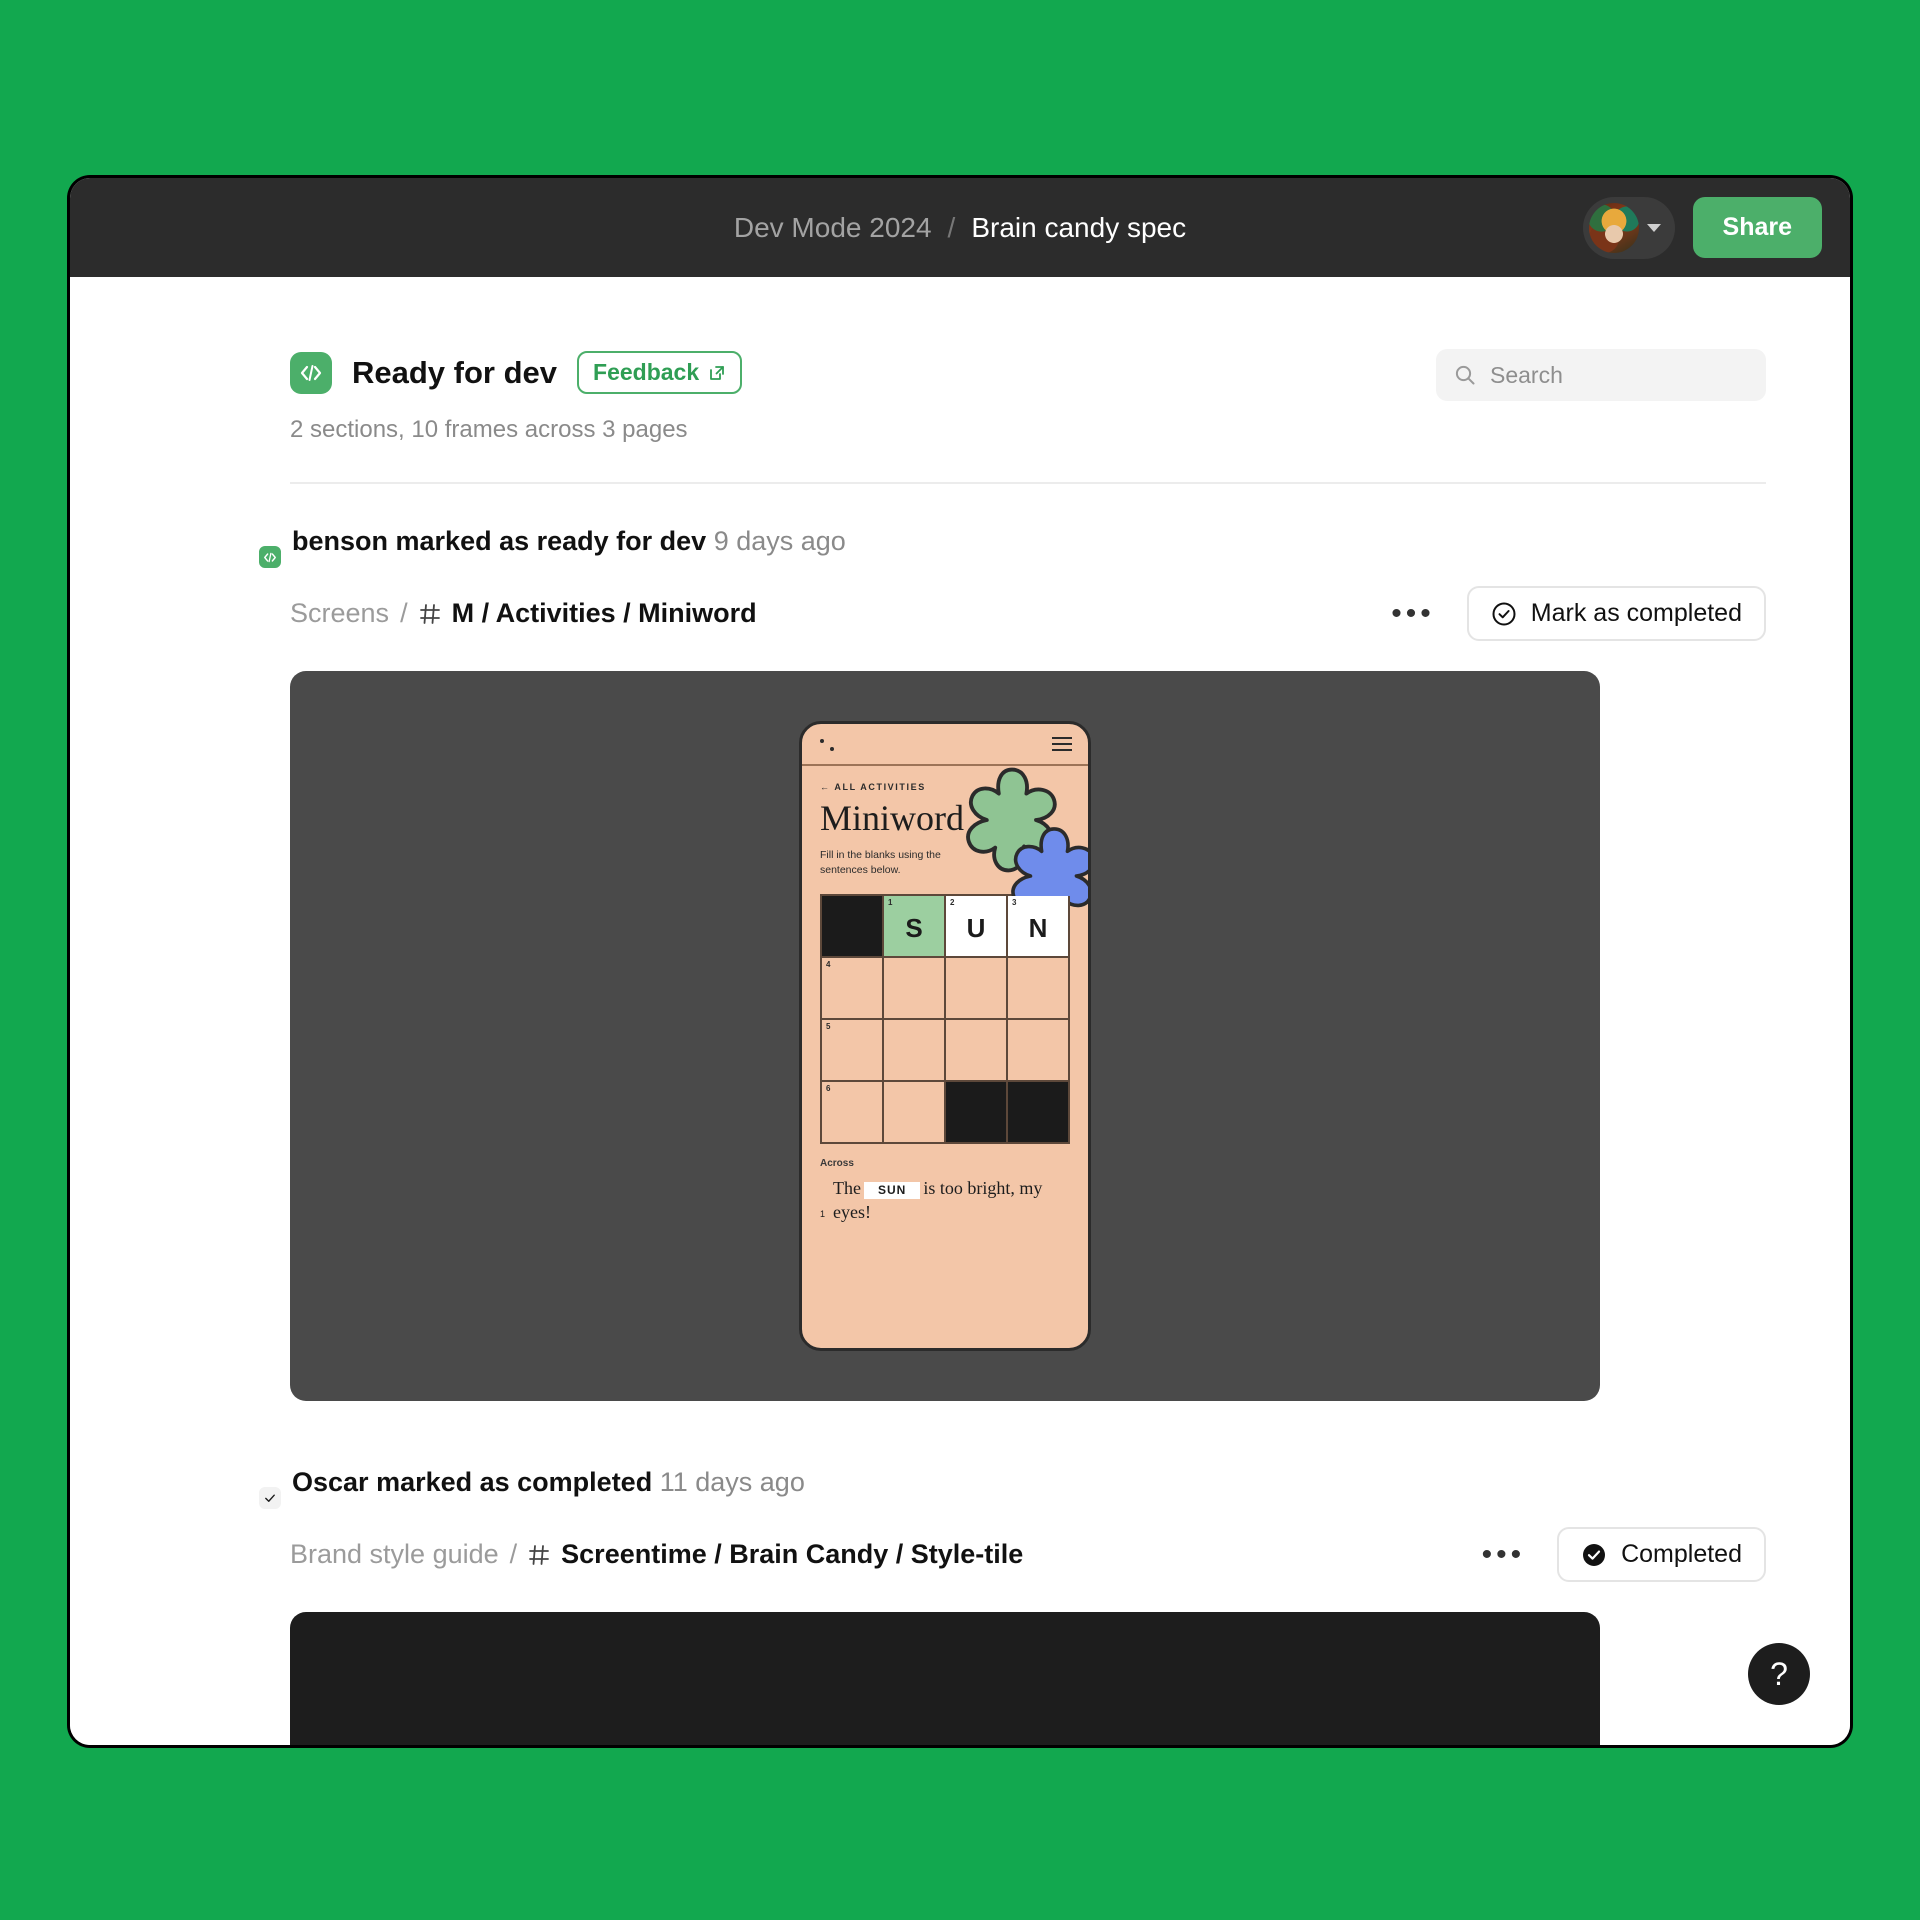  I want to click on summary-subtitle: 2 sections, 10 frames across 3 pages, so click(489, 429).